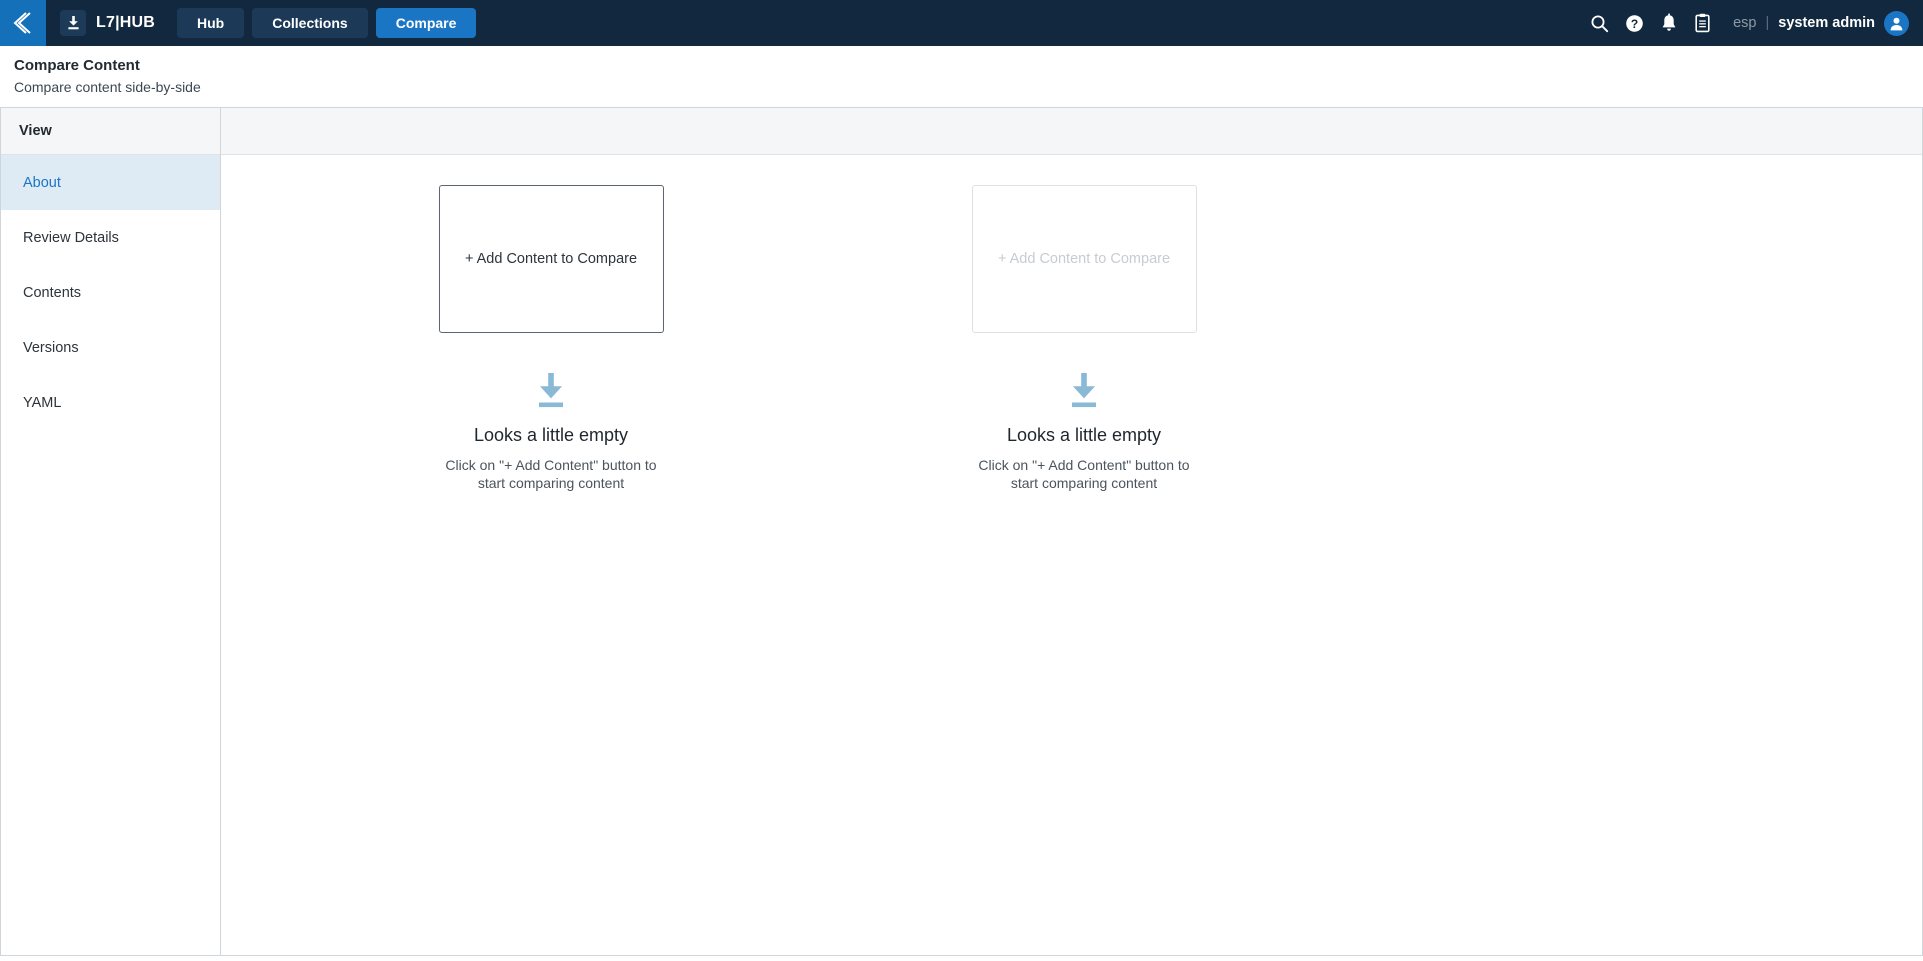 Image resolution: width=1923 pixels, height=961 pixels. What do you see at coordinates (126, 22) in the screenshot?
I see `brand-name: L7|HUB` at bounding box center [126, 22].